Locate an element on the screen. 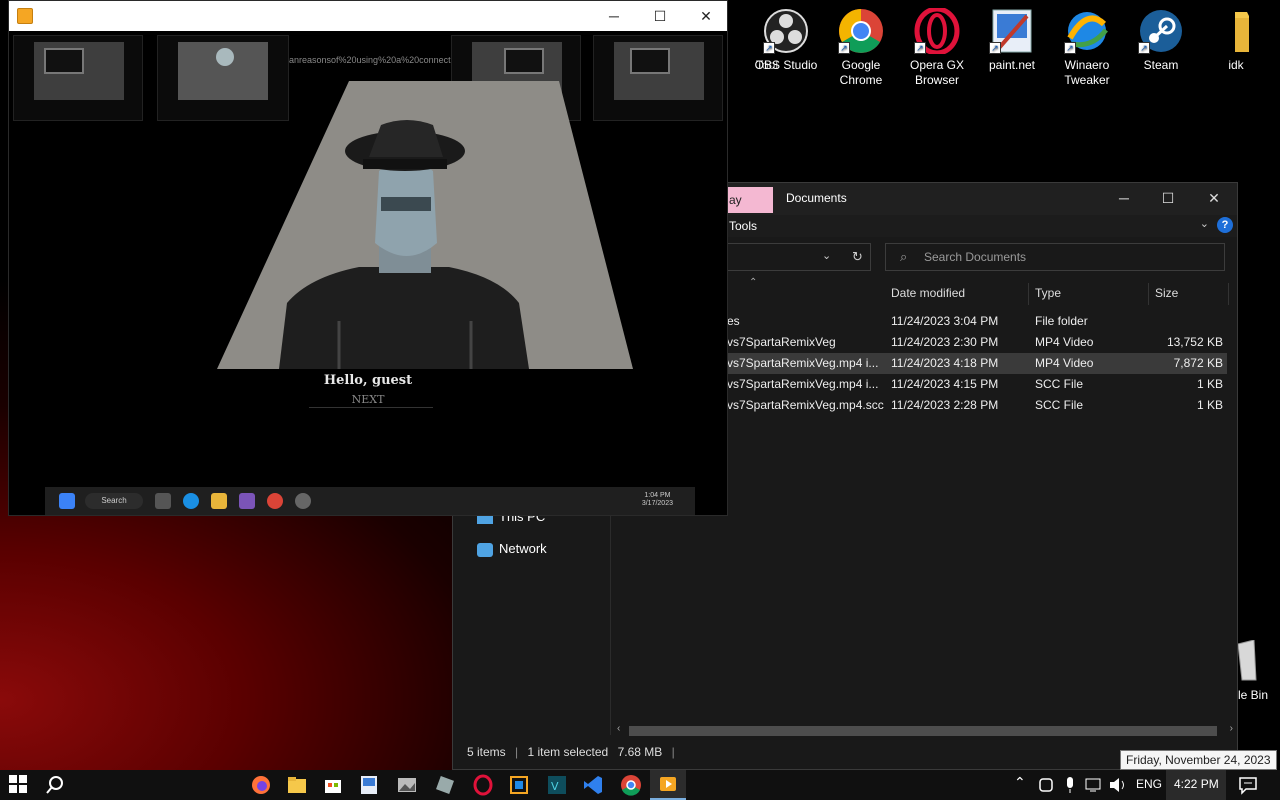 This screenshot has height=800, width=1280. steam-icon: ↗ Steam is located at coordinates (1161, 36).